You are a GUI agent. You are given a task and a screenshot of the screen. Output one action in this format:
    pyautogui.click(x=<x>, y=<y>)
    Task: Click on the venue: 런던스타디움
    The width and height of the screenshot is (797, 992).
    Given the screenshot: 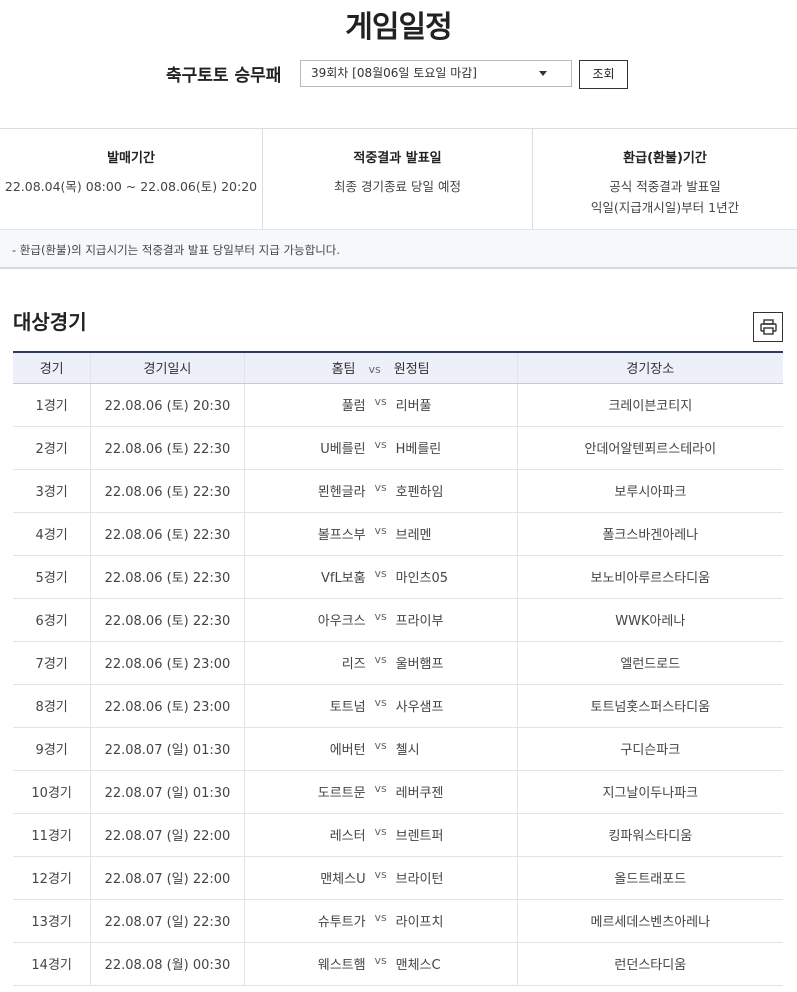 What is the action you would take?
    pyautogui.click(x=650, y=965)
    